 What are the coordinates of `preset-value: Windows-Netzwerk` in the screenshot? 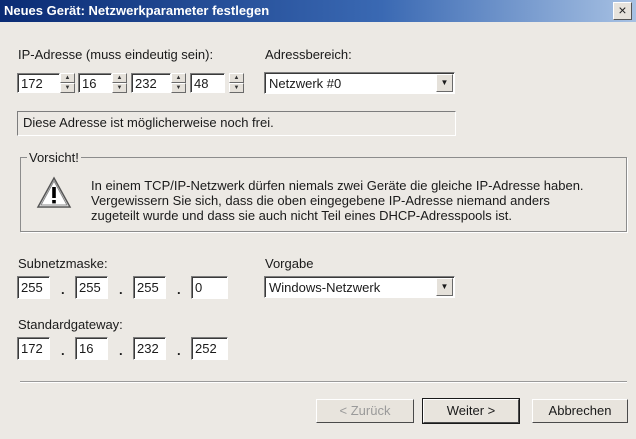 It's located at (325, 287).